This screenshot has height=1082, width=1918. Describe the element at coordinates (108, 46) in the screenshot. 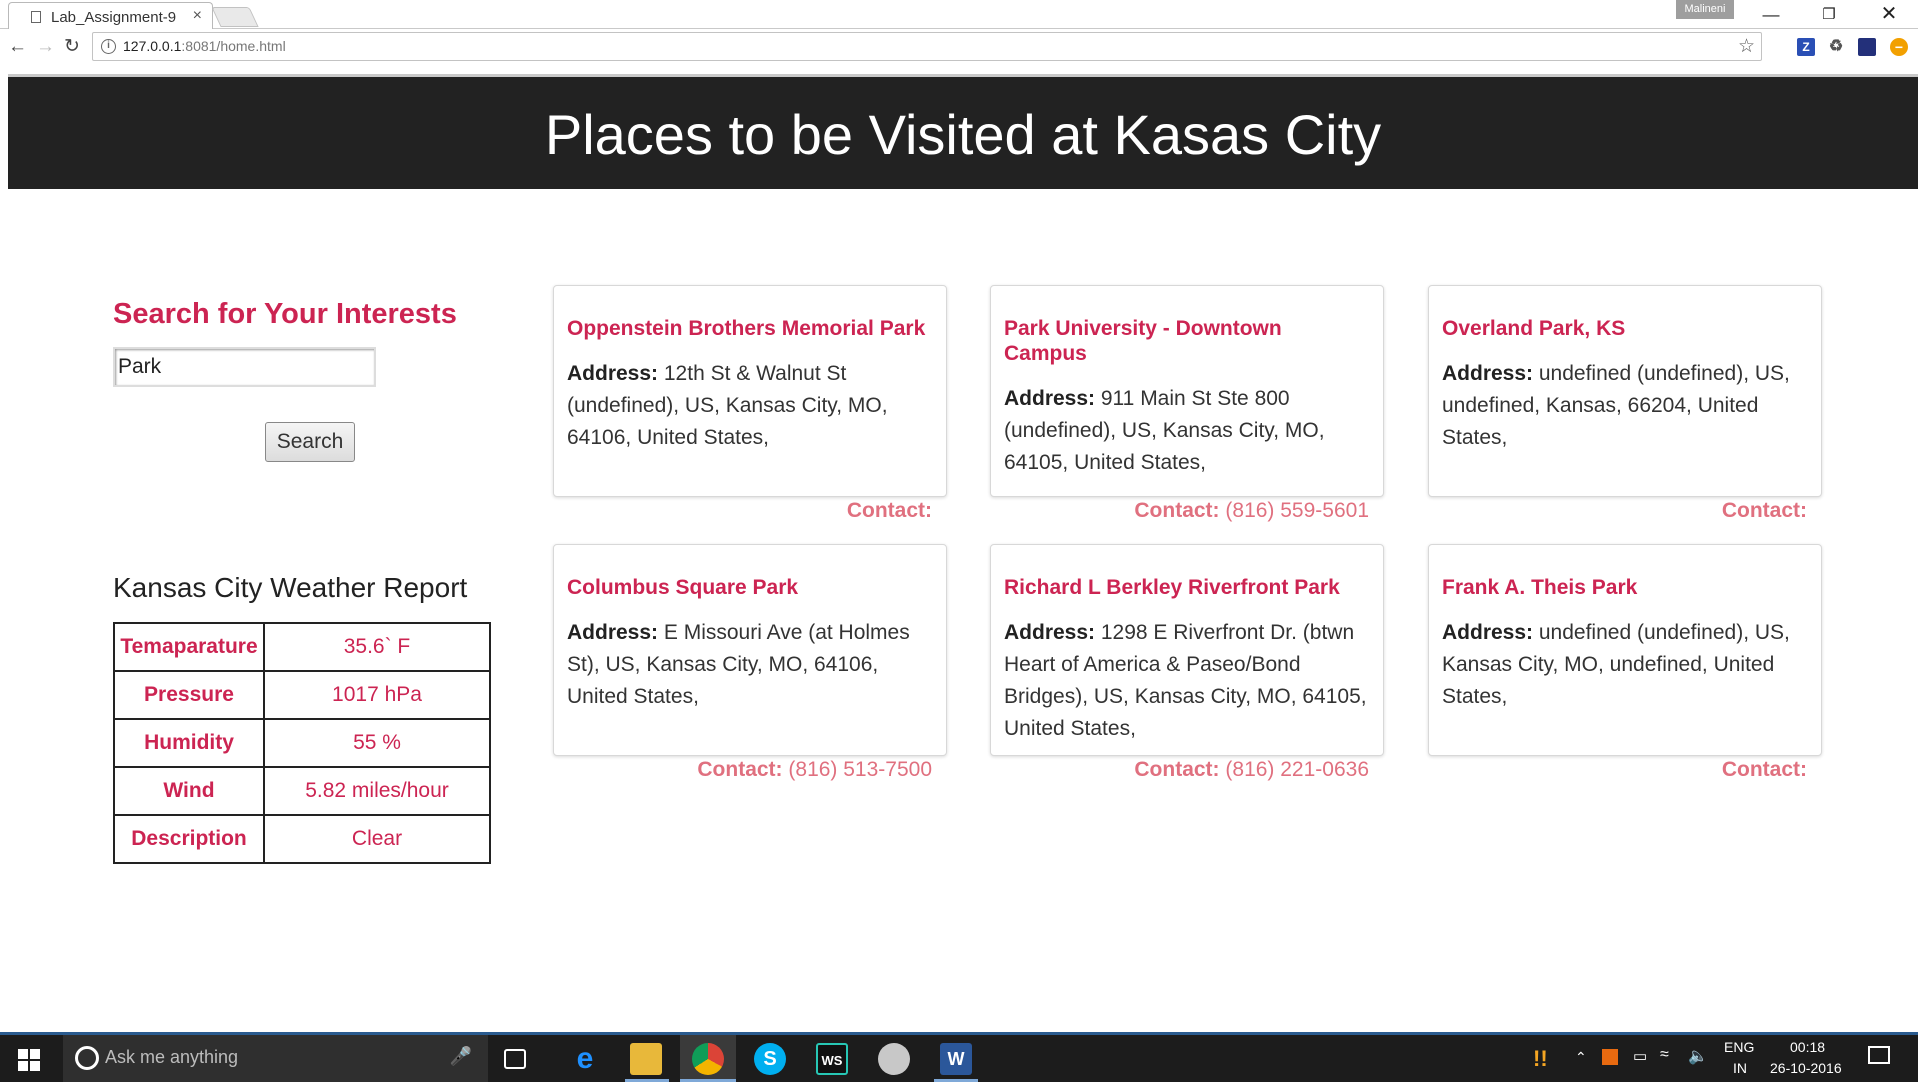

I see `info-icon: i` at that location.